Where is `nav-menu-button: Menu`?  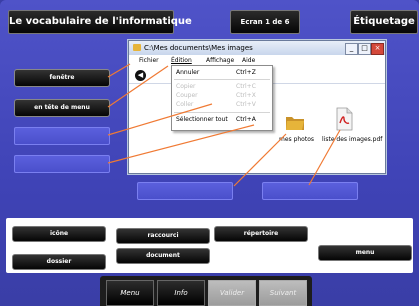 nav-menu-button: Menu is located at coordinates (130, 293).